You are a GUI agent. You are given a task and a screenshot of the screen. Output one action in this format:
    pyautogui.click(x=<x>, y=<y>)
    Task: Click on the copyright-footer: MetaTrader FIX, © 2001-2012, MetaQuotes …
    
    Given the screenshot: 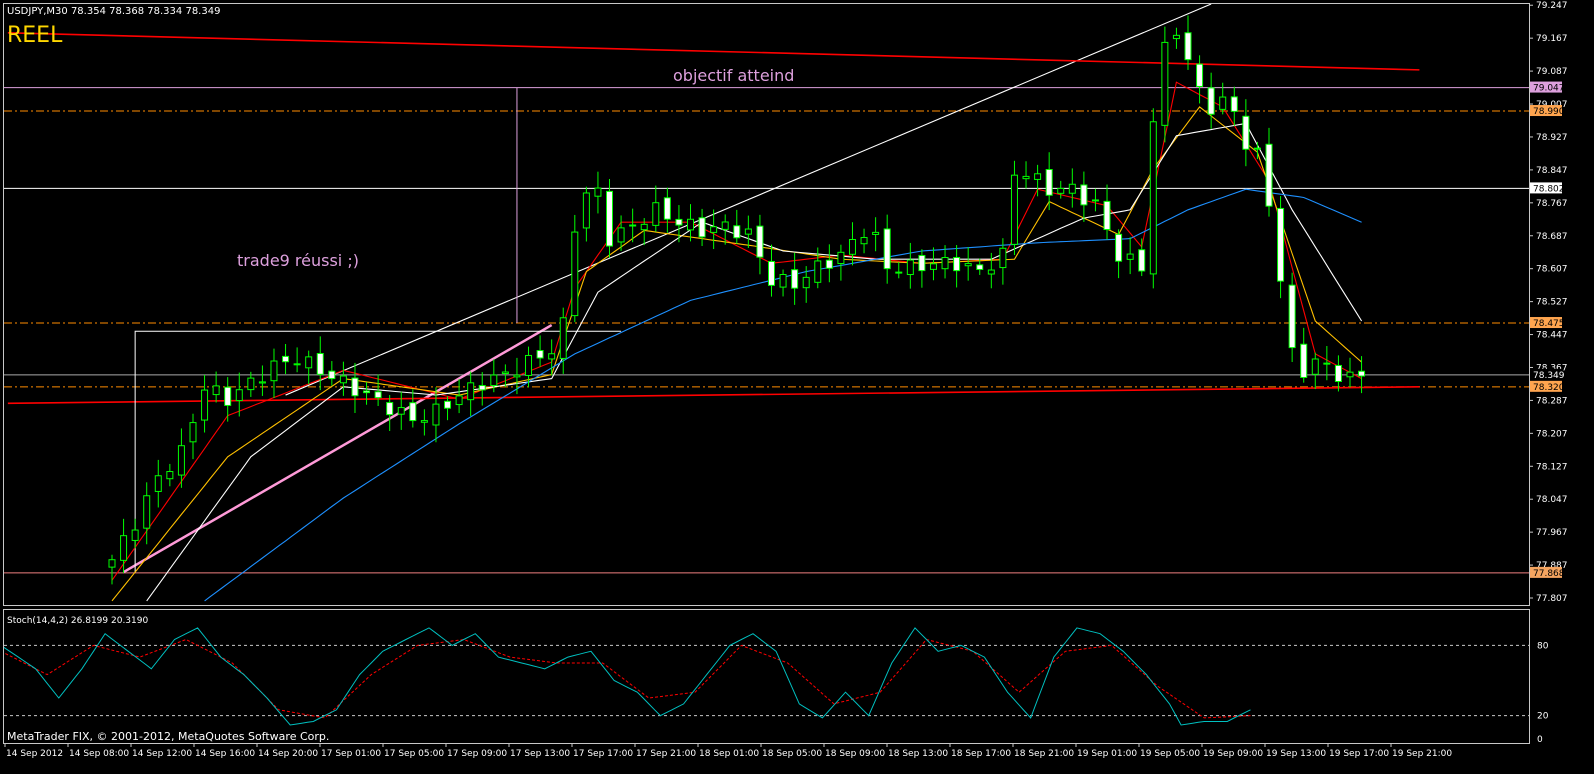 What is the action you would take?
    pyautogui.click(x=168, y=736)
    